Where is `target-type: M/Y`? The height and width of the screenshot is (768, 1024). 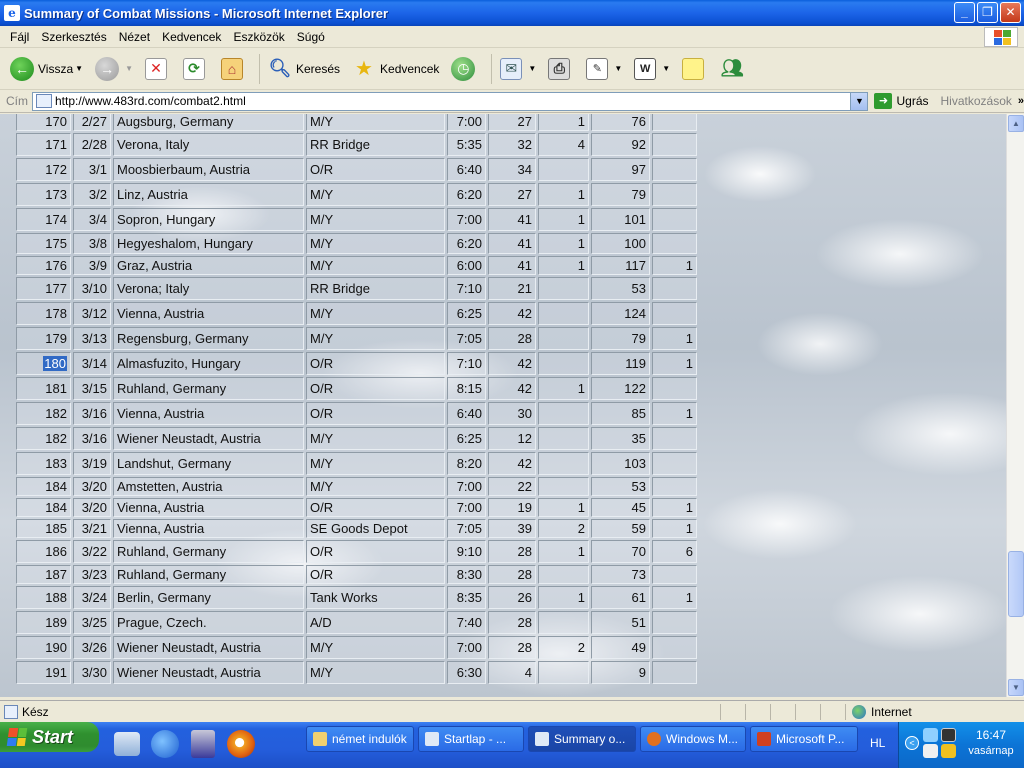 target-type: M/Y is located at coordinates (375, 647).